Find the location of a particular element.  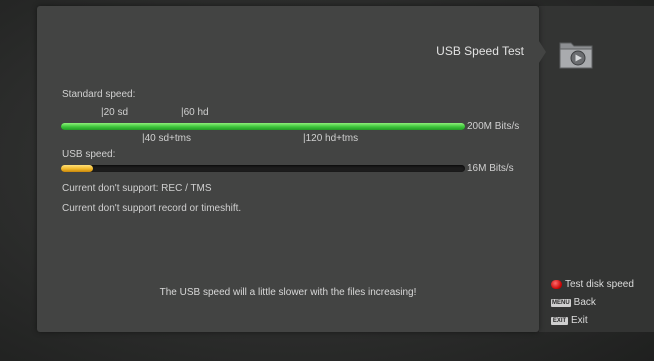

media-folder-icon is located at coordinates (576, 55).